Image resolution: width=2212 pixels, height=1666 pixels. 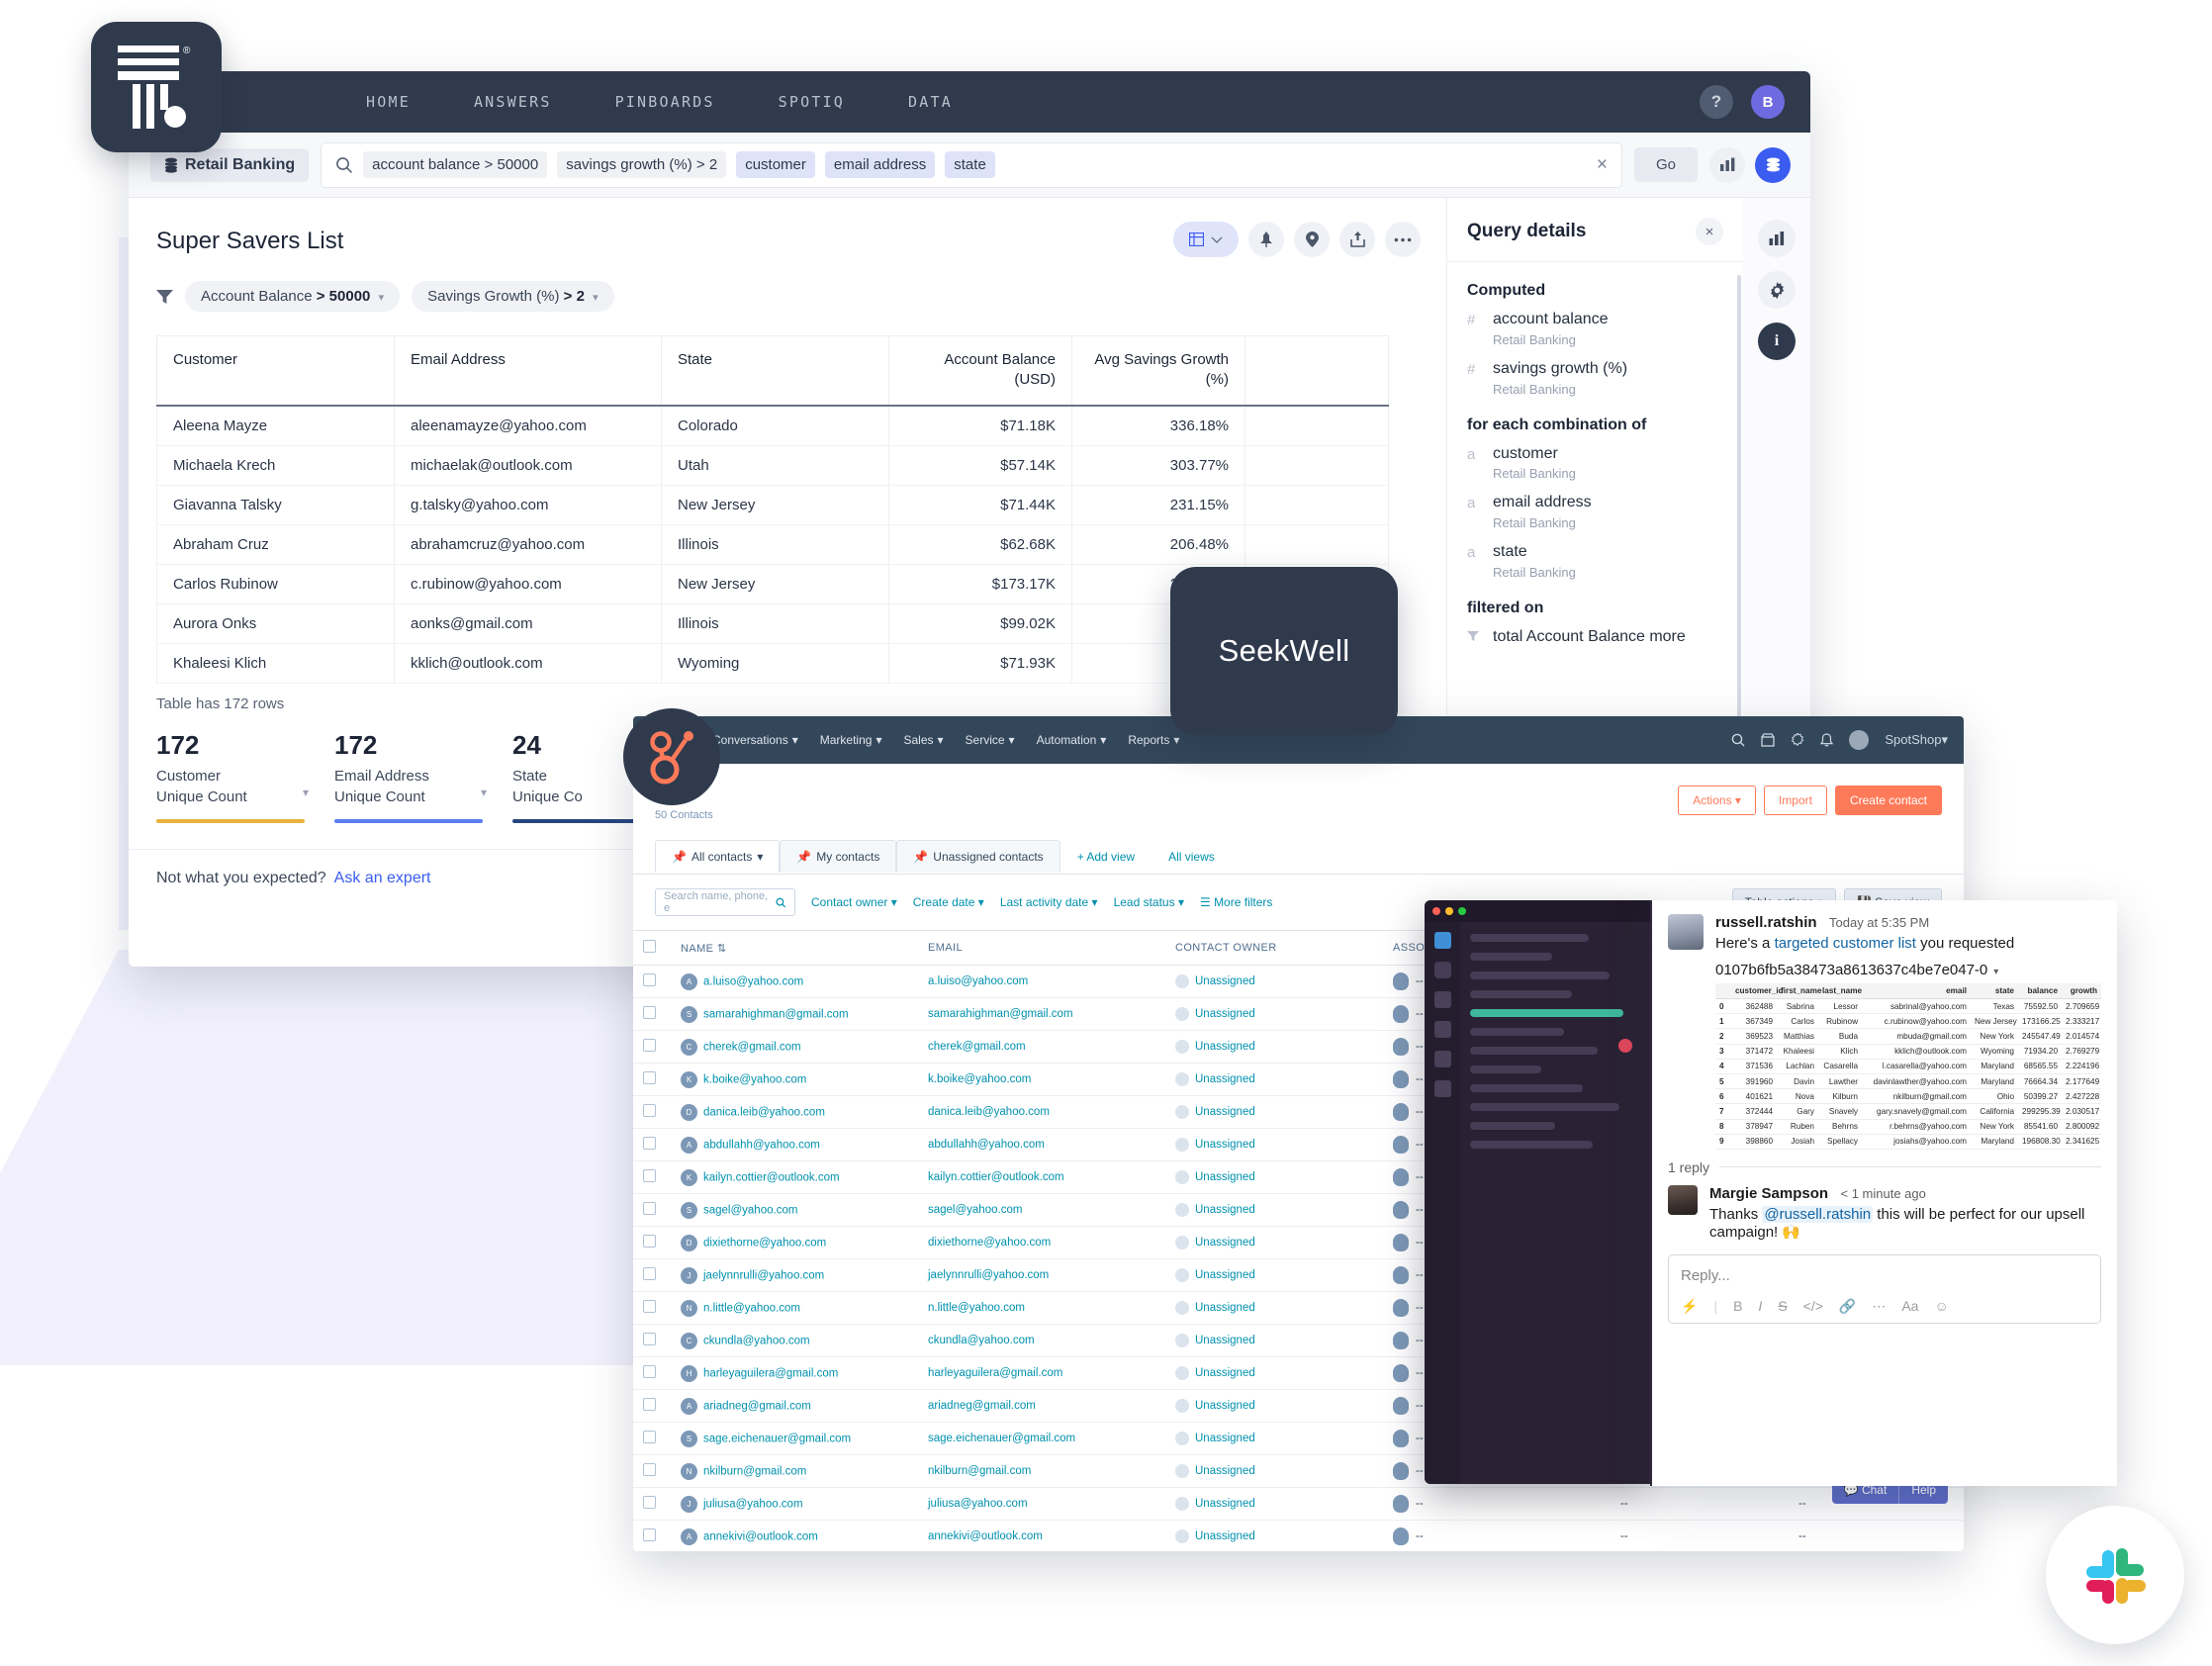 I want to click on cell-email: sage.eichenauer@gmail.com, so click(x=1042, y=1438).